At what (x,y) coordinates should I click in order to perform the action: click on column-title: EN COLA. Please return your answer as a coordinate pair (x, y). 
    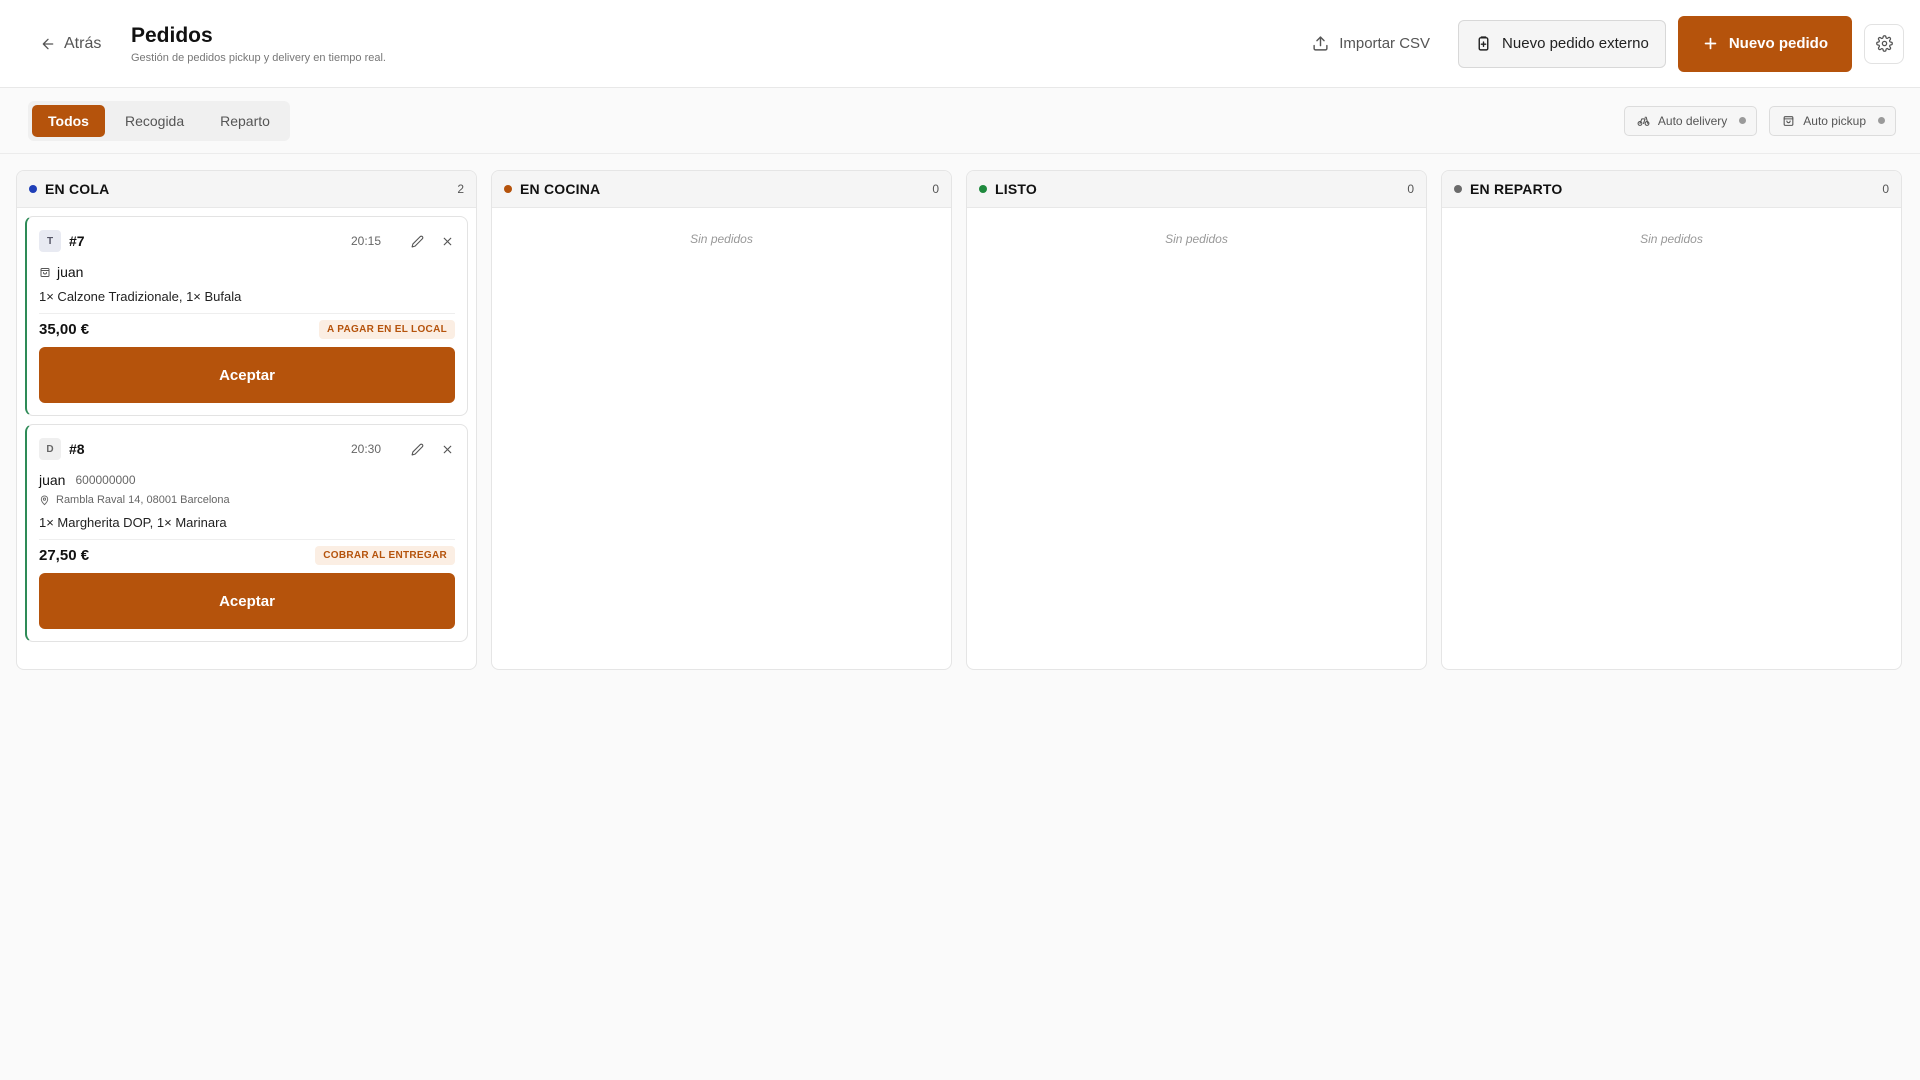
    Looking at the image, I should click on (77, 189).